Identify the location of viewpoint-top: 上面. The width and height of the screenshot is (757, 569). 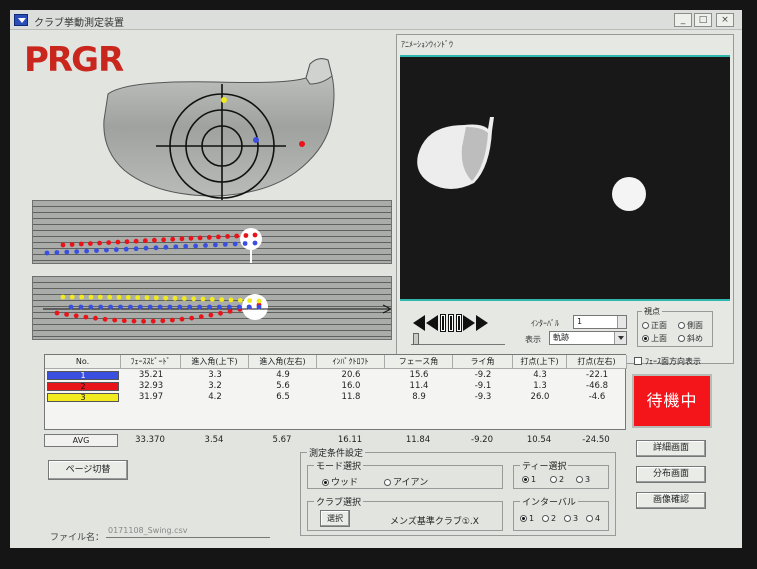
(654, 338).